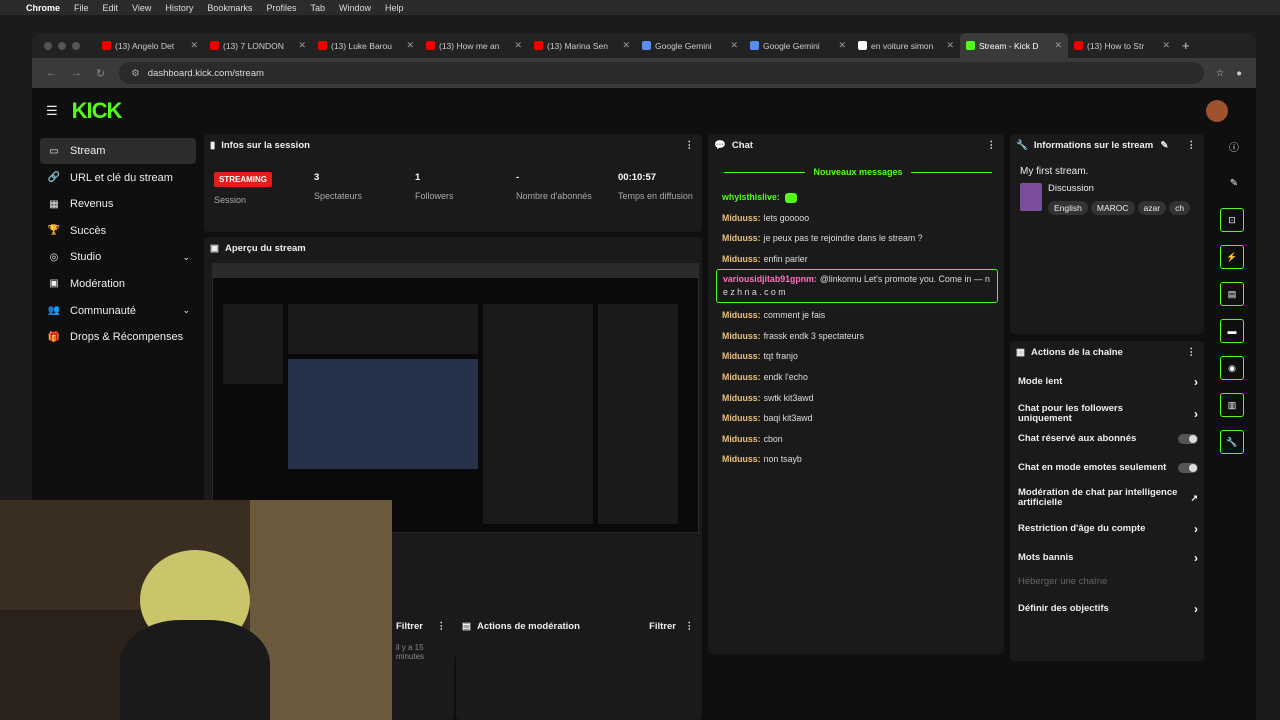 This screenshot has width=1280, height=720. I want to click on channel-action-item: Chat en mode emotes seulement, so click(1108, 468).